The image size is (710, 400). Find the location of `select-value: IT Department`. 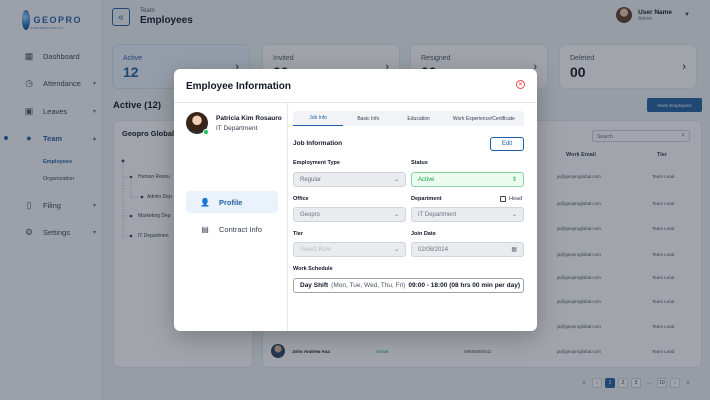

select-value: IT Department is located at coordinates (437, 214).